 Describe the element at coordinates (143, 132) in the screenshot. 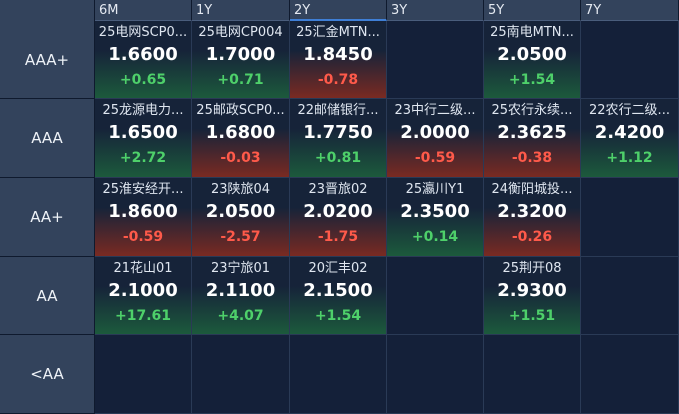

I see `bond-yield: 1.6500` at that location.